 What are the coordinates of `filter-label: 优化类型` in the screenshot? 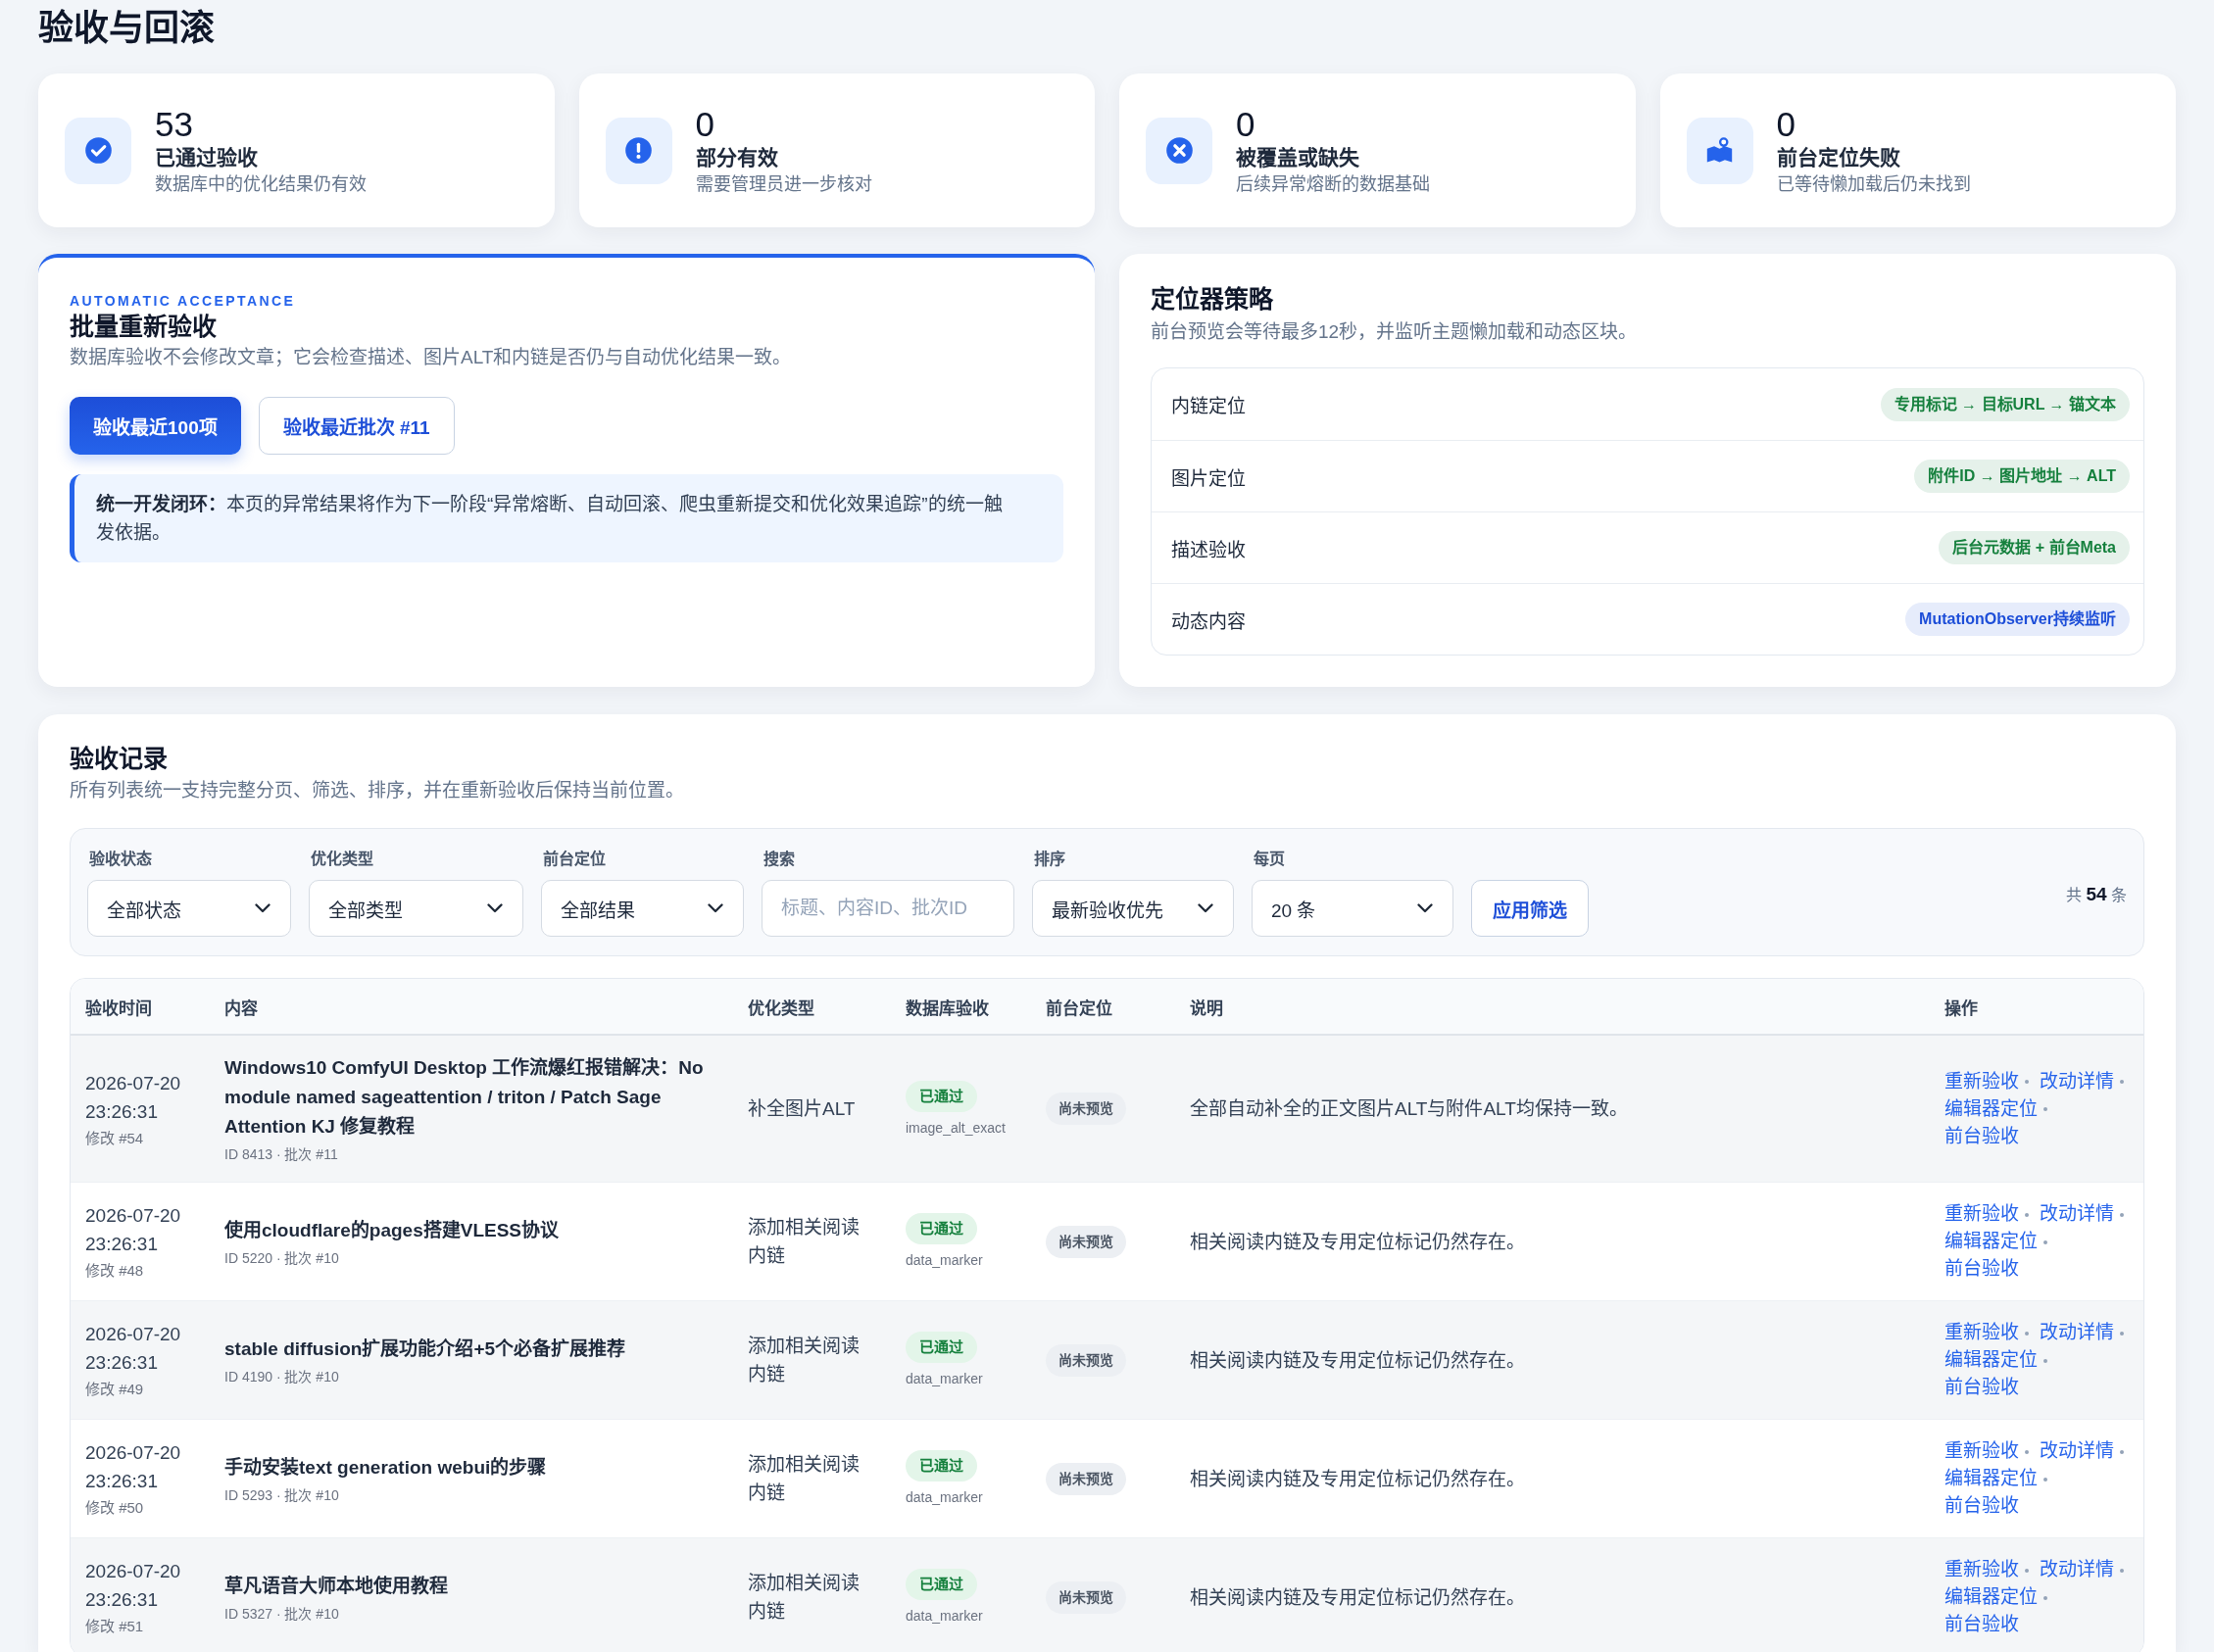 It's located at (341, 859).